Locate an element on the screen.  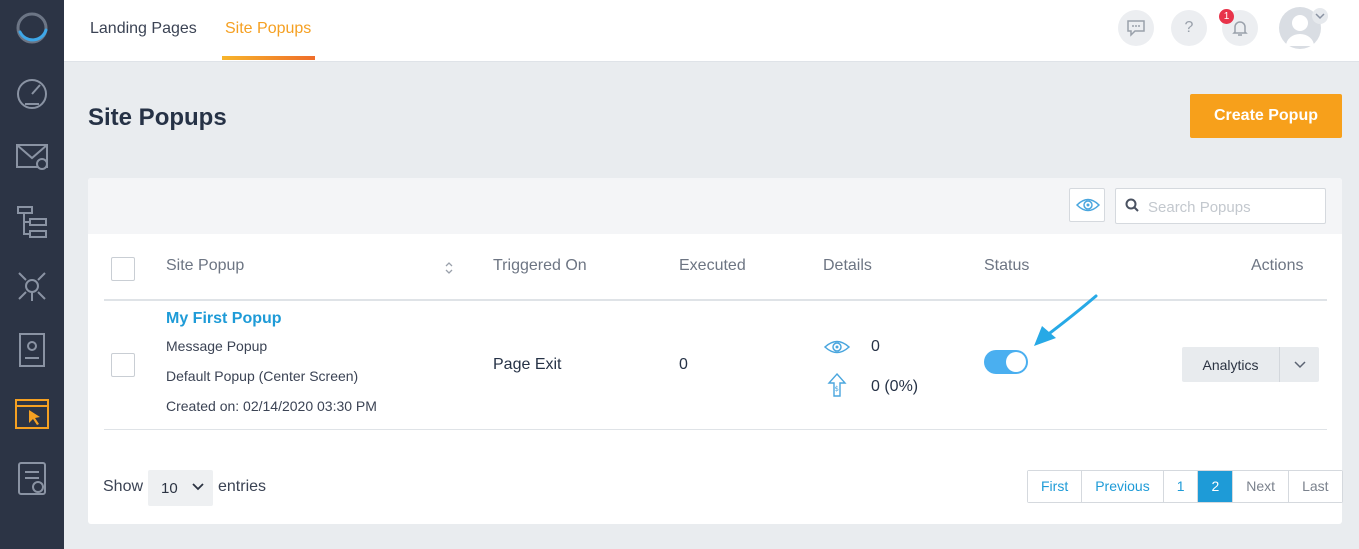
actions-dropdown-toggle is located at coordinates (1299, 364).